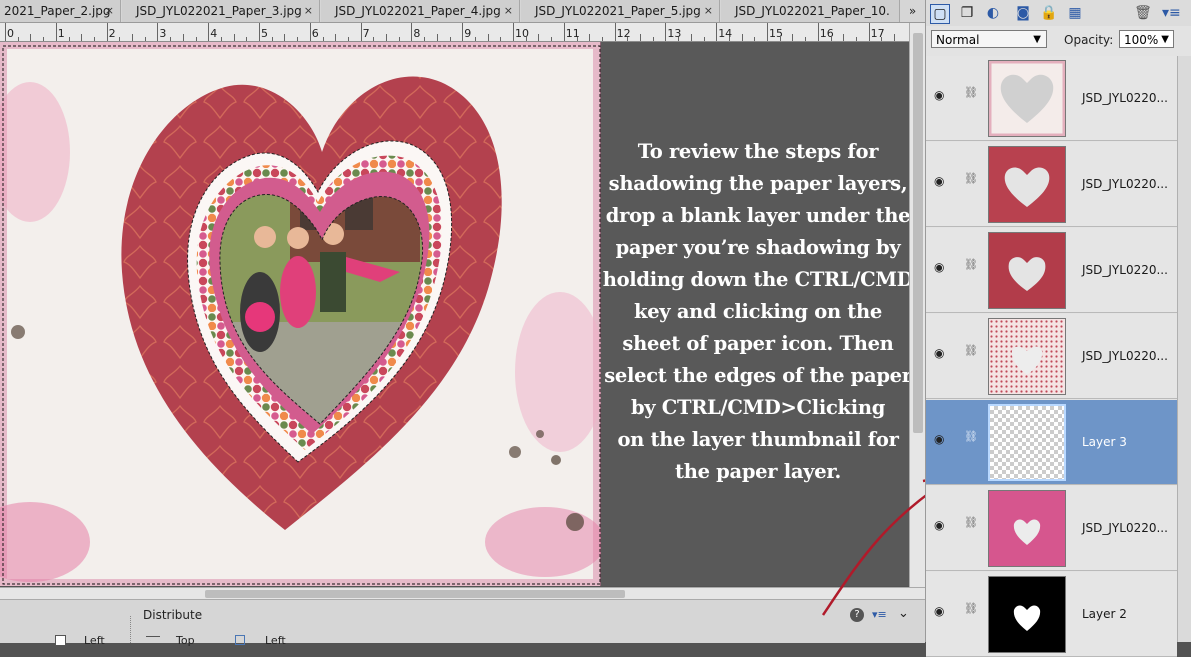 The height and width of the screenshot is (657, 1191). What do you see at coordinates (725, 33) in the screenshot?
I see `ruler-number: 14` at bounding box center [725, 33].